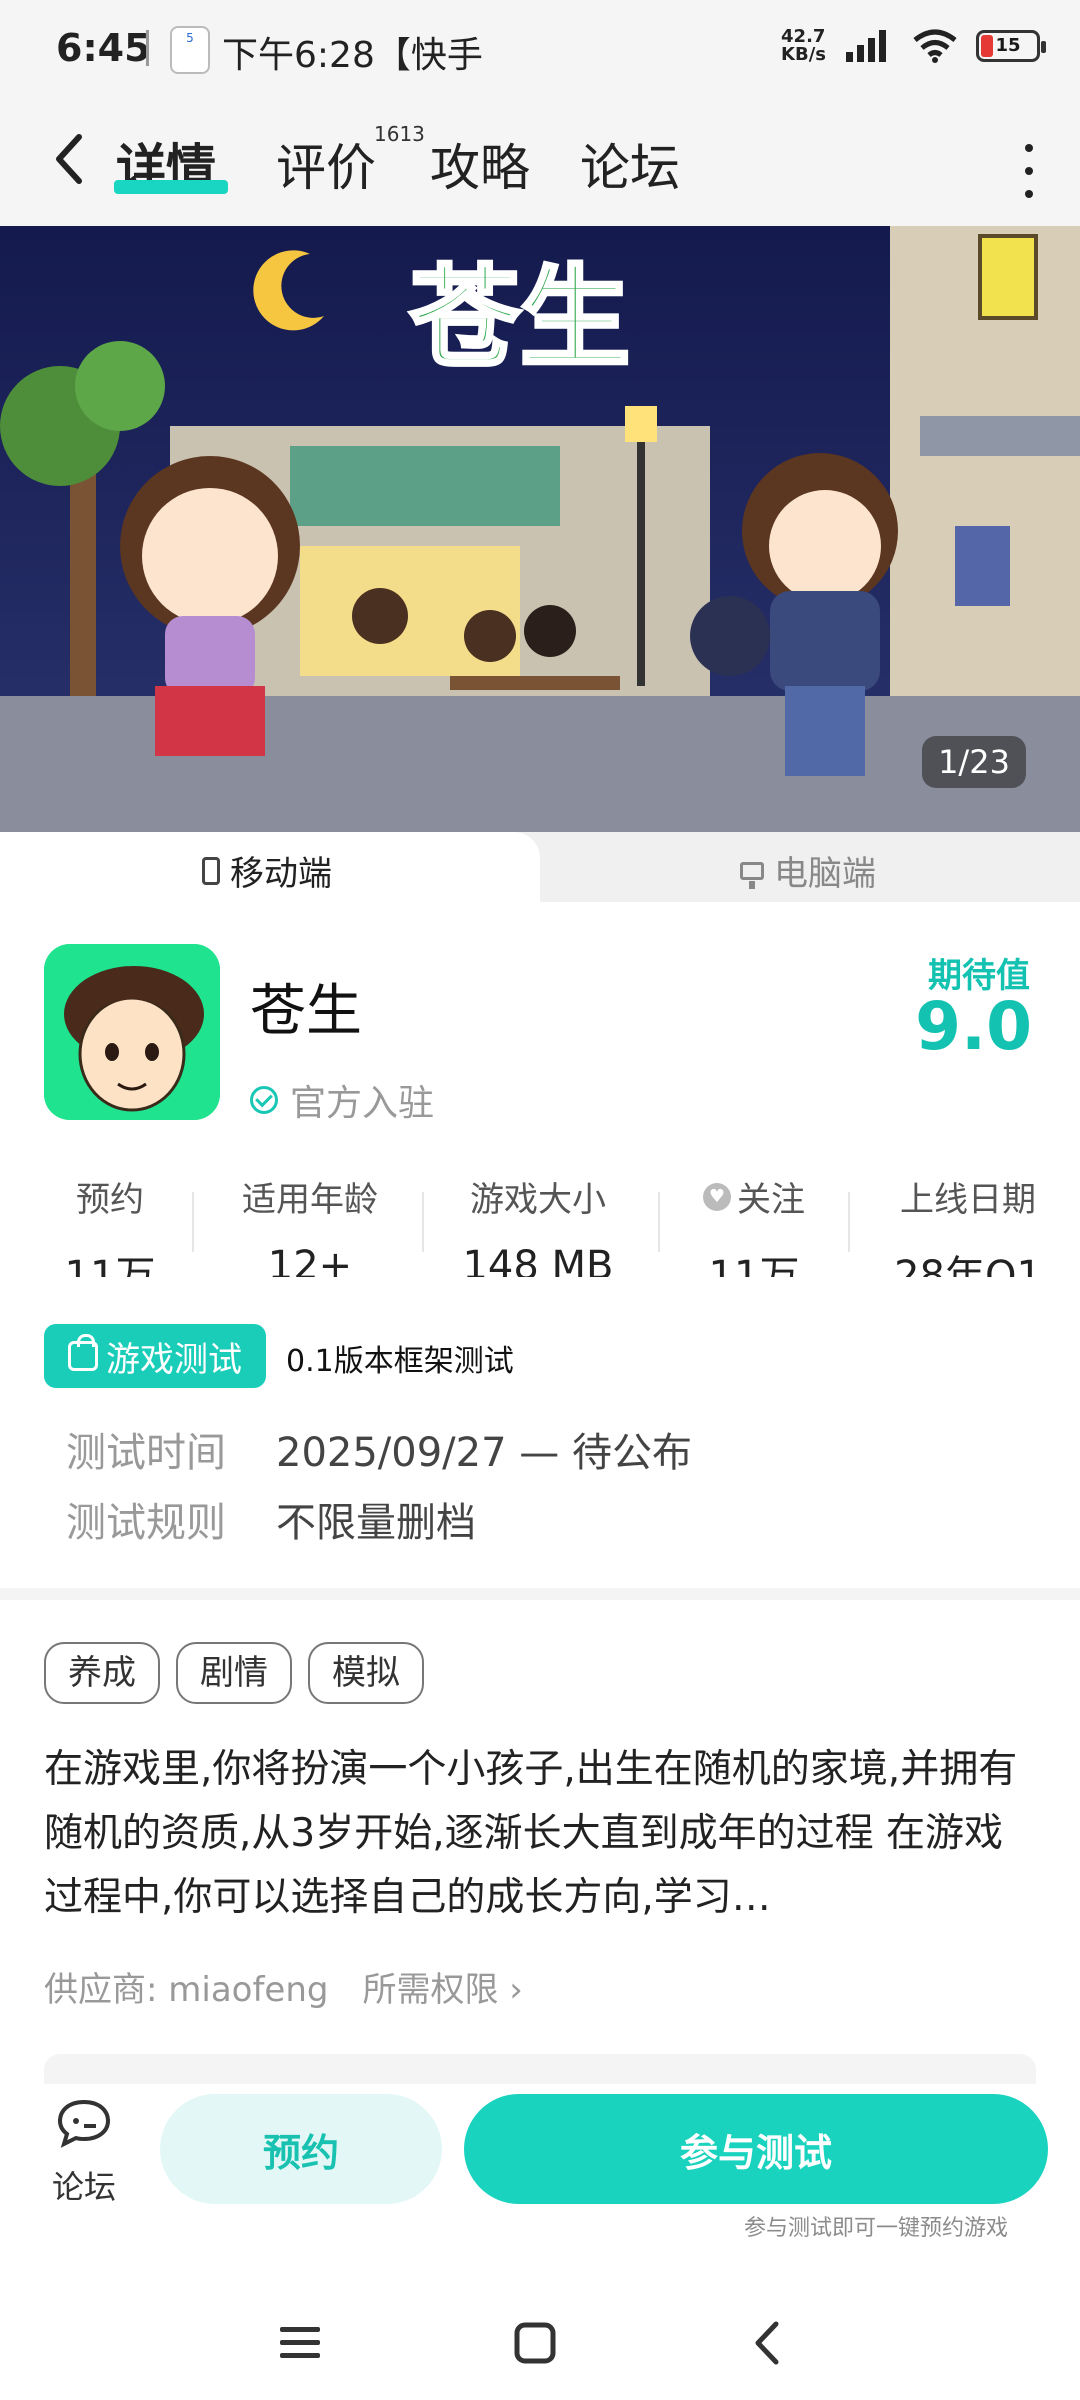 The height and width of the screenshot is (2400, 1080). Describe the element at coordinates (756, 2149) in the screenshot. I see `join-test-button: 参与测试` at that location.